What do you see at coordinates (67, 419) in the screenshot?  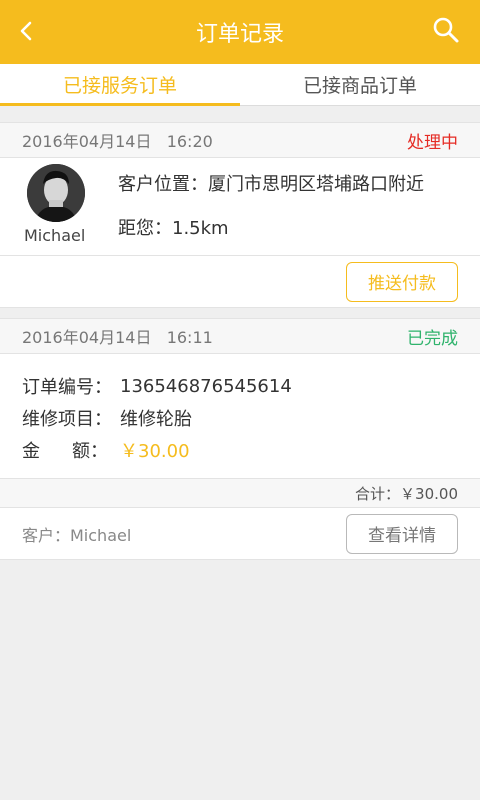 I see `repair-item-label: 维修项目：` at bounding box center [67, 419].